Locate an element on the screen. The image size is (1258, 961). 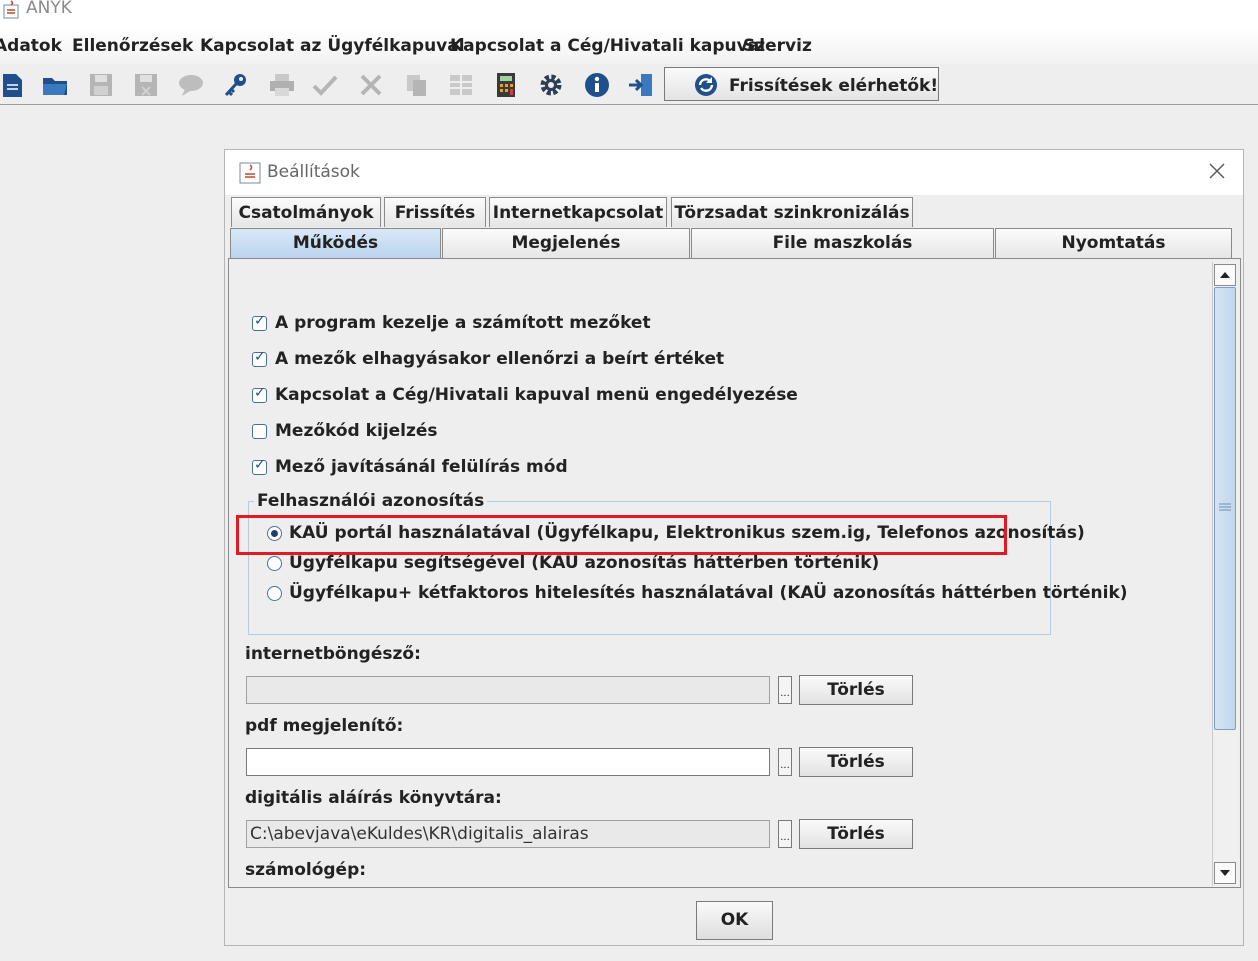
arrow-up-icon is located at coordinates (1225, 275).